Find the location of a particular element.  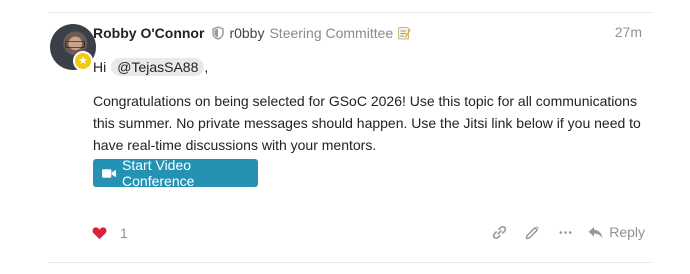

greeting-text: Hi is located at coordinates (100, 67).